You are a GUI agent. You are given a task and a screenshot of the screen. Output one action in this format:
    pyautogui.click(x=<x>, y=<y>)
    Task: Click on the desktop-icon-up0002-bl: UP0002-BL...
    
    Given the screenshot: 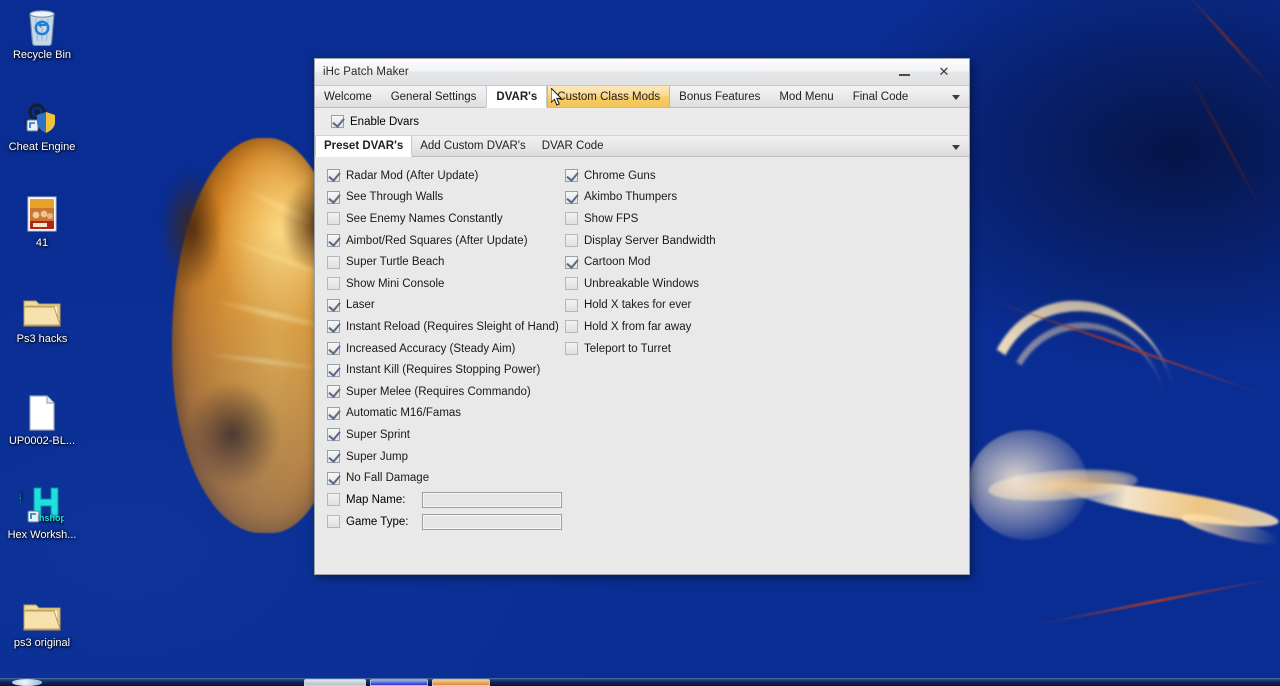 What is the action you would take?
    pyautogui.click(x=42, y=418)
    